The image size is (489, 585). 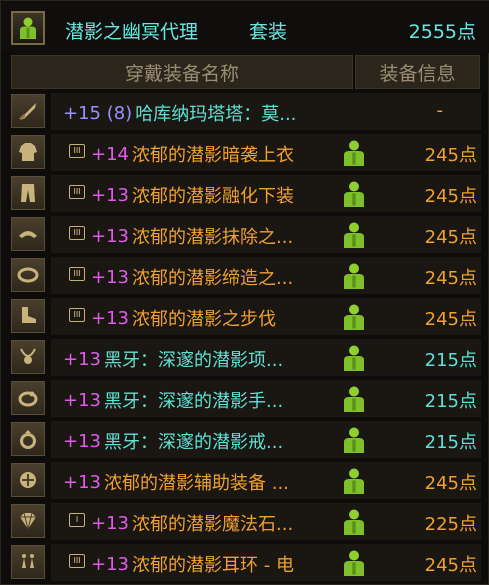 What do you see at coordinates (77, 520) in the screenshot?
I see `rarity-tag-icon: I` at bounding box center [77, 520].